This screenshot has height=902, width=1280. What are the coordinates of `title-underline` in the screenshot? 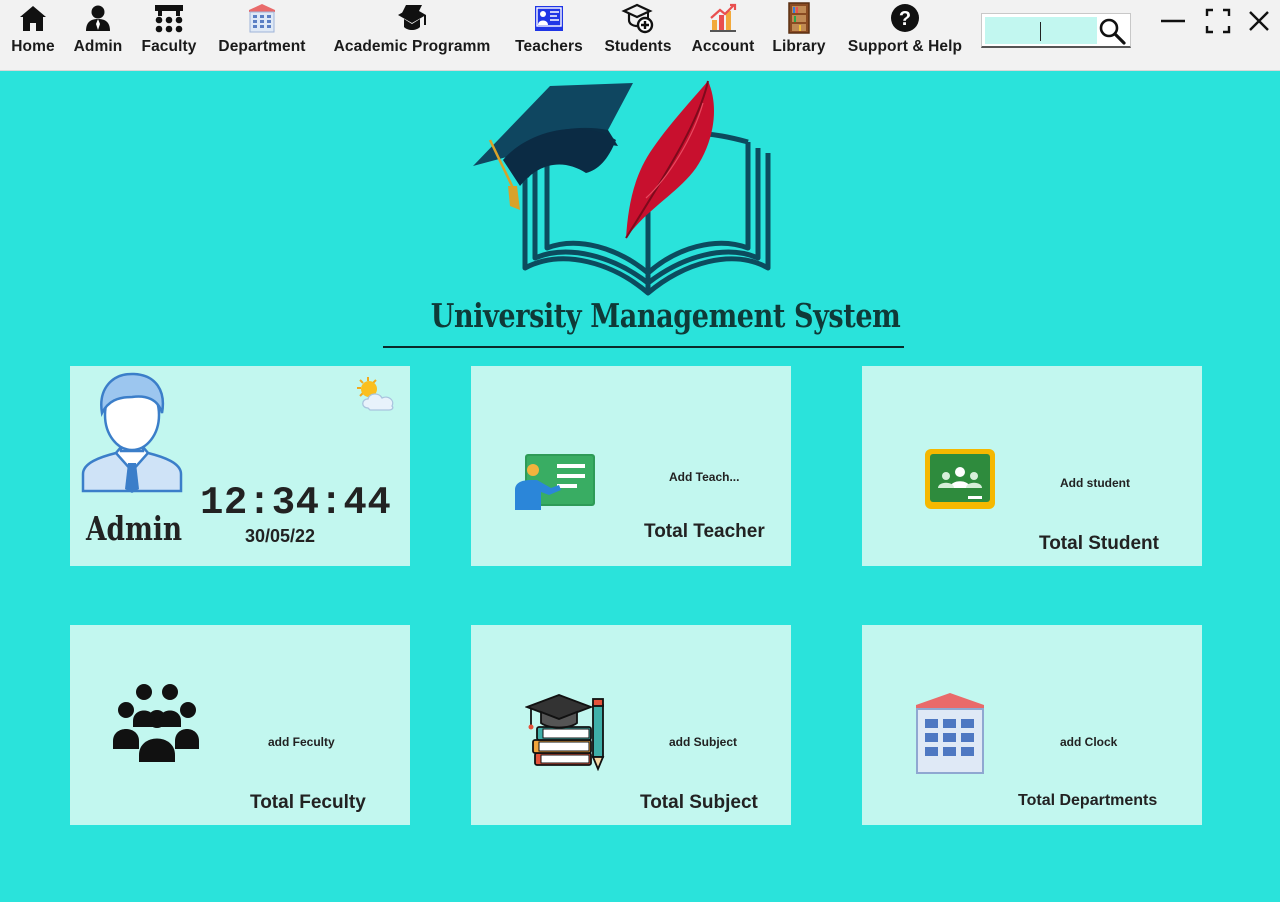 It's located at (643, 347).